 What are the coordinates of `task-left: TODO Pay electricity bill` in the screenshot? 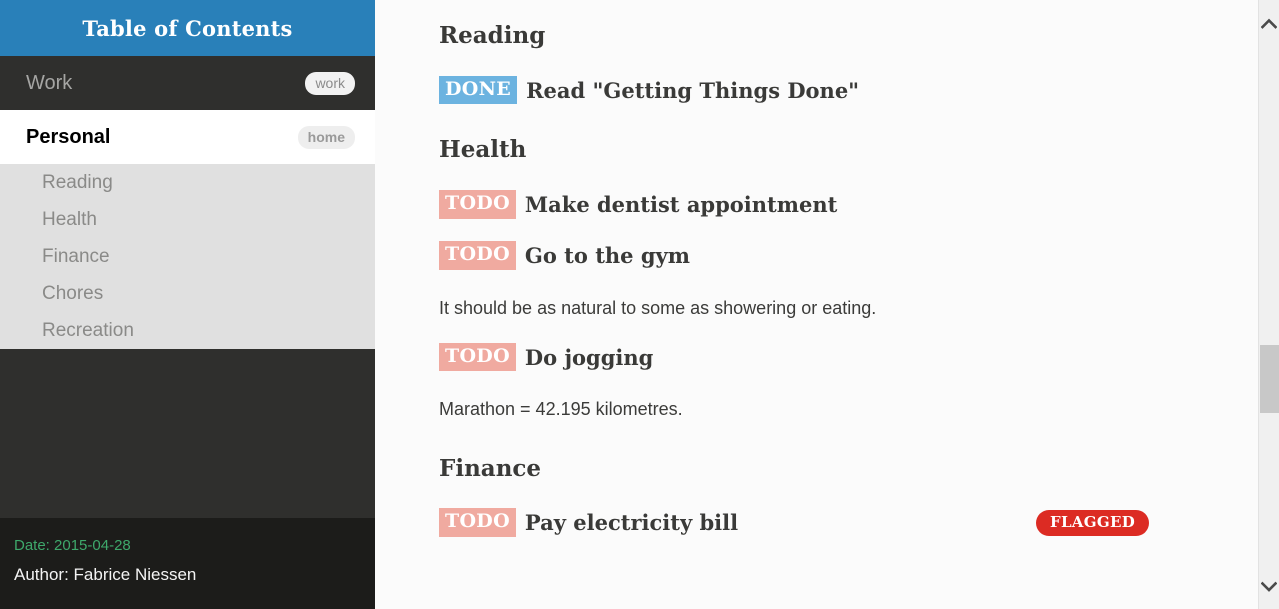 It's located at (589, 523).